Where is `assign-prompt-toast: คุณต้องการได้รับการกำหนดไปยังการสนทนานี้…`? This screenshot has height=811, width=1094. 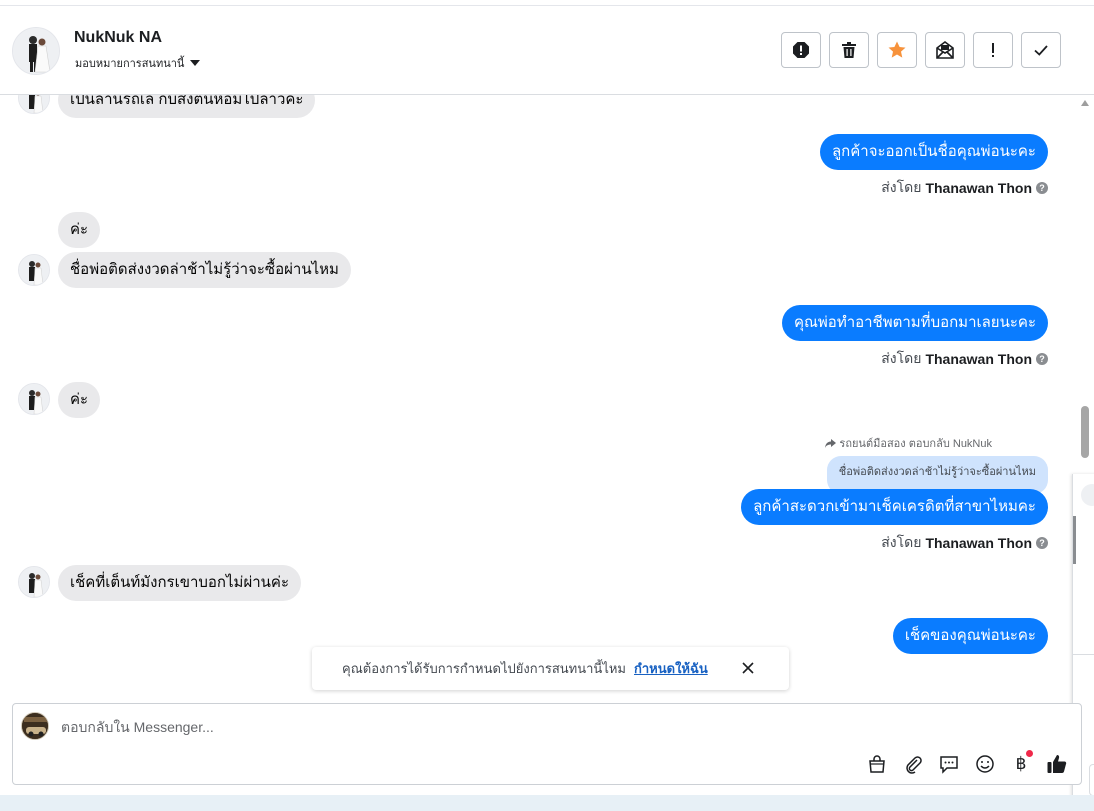 assign-prompt-toast: คุณต้องการได้รับการกำหนดไปยังการสนทนานี้… is located at coordinates (550, 668).